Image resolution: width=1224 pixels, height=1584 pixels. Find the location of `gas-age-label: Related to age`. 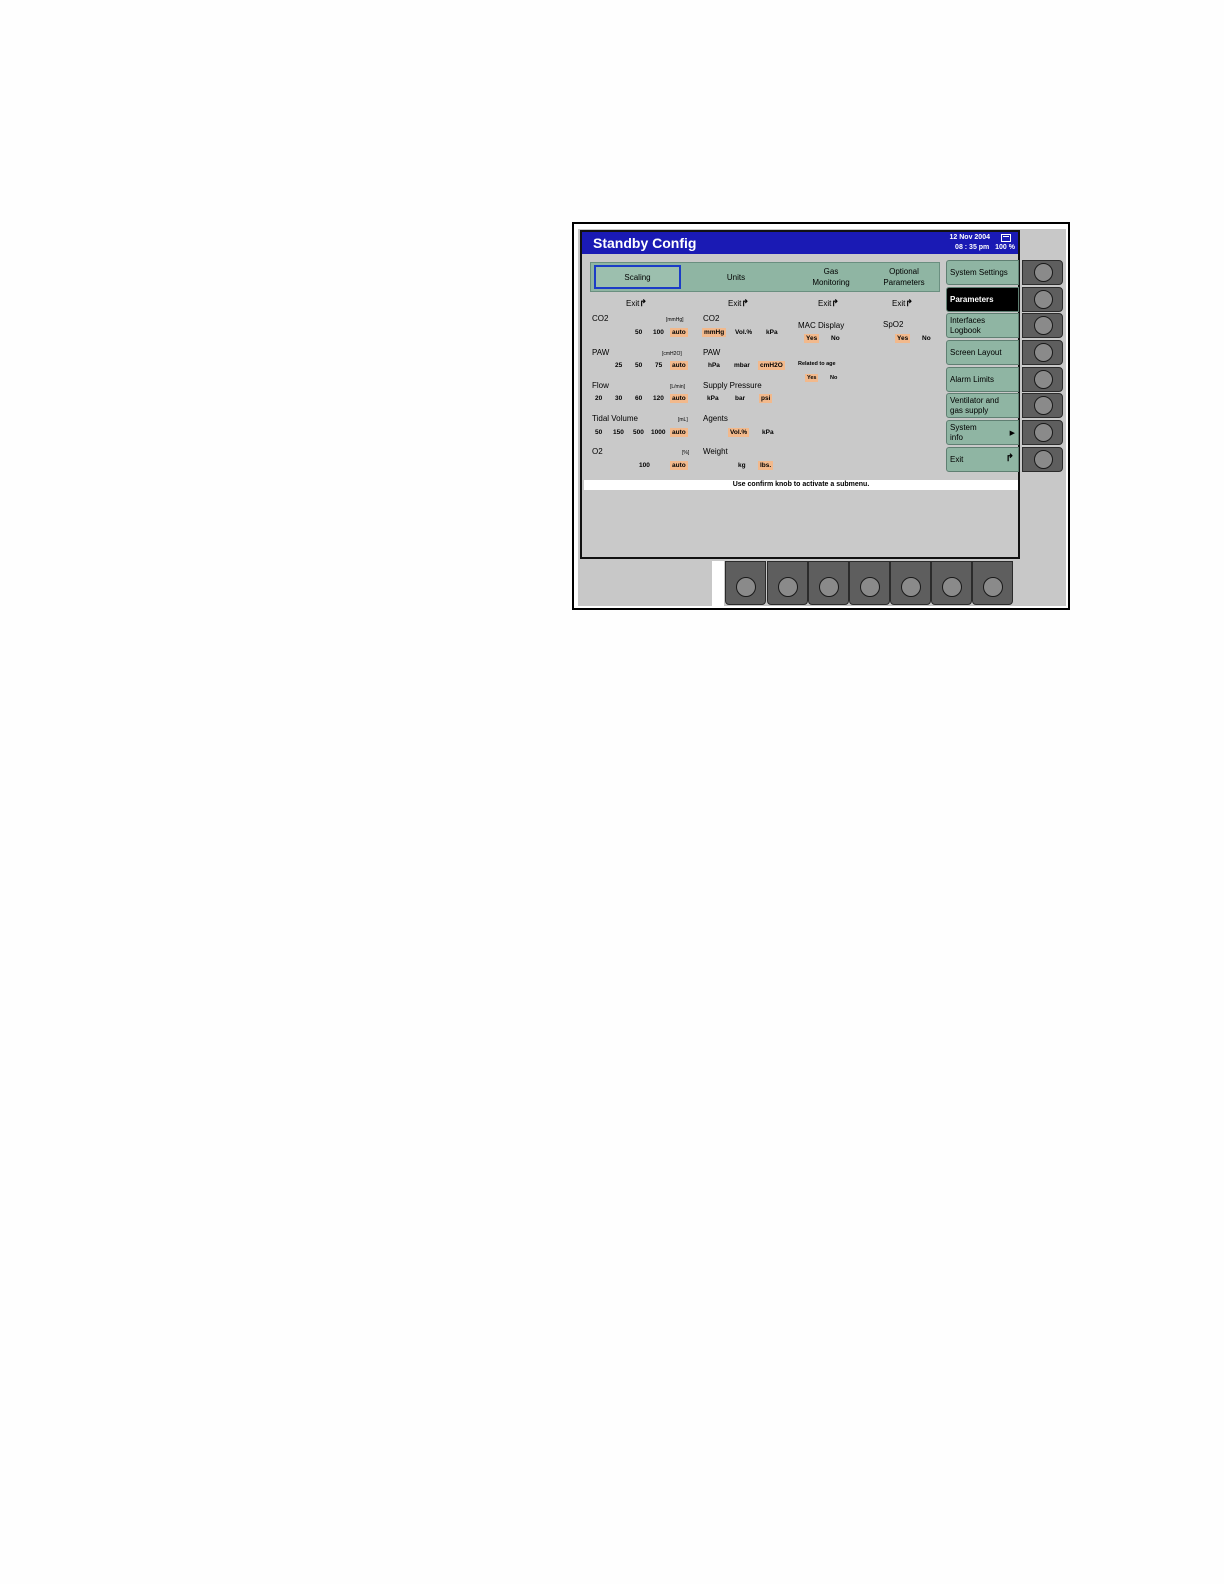

gas-age-label: Related to age is located at coordinates (817, 364).